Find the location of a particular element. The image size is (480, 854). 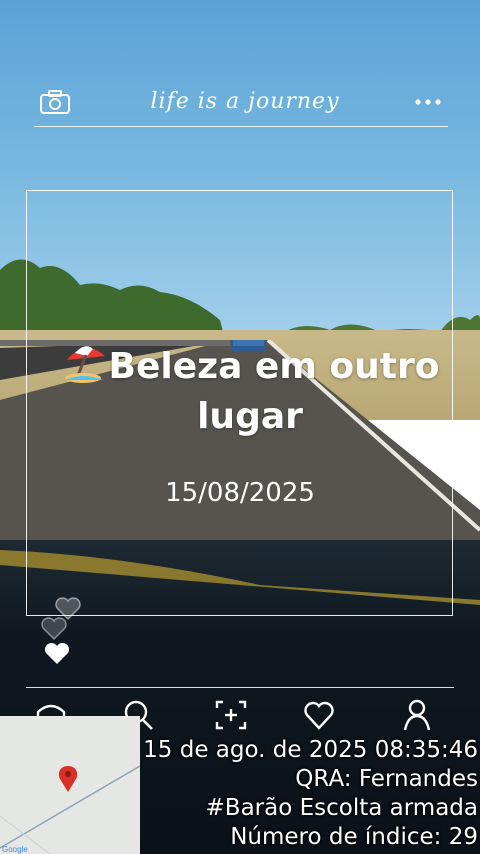

map-roads is located at coordinates (70, 785).